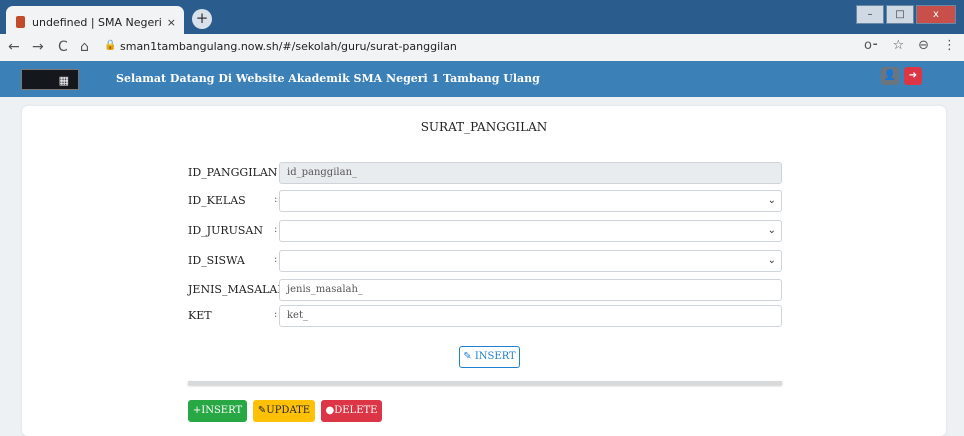 The width and height of the screenshot is (964, 436). What do you see at coordinates (202, 19) in the screenshot?
I see `new-tab-button: +` at bounding box center [202, 19].